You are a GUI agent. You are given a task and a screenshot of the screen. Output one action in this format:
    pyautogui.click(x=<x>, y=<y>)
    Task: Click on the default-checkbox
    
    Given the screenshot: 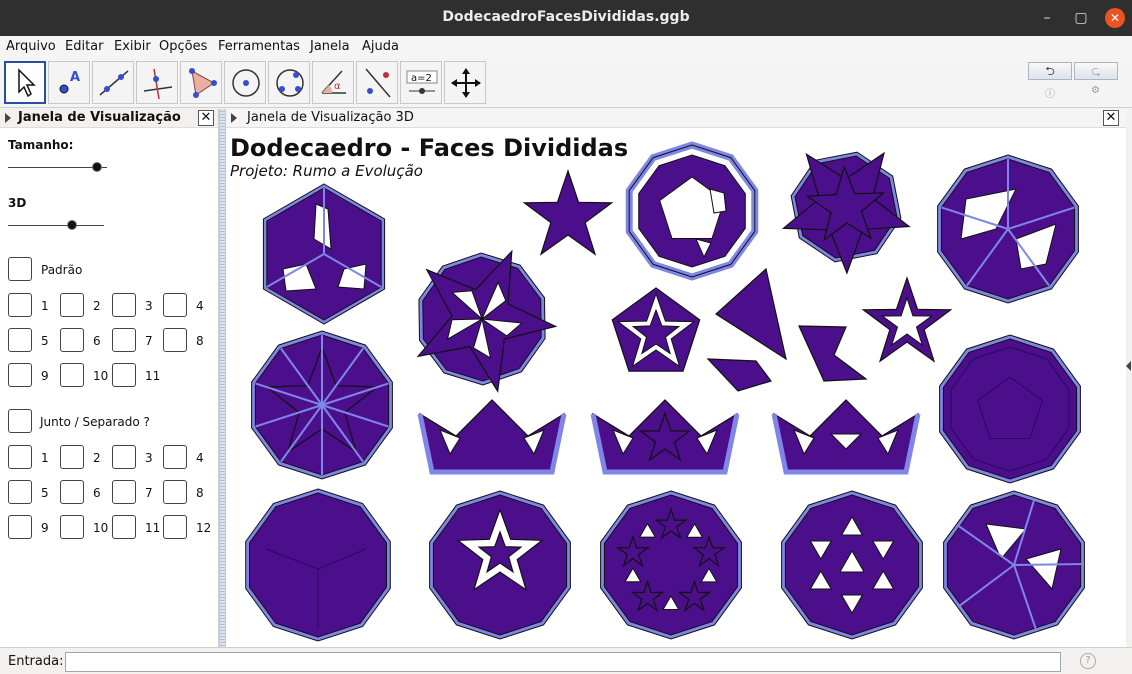 What is the action you would take?
    pyautogui.click(x=20, y=269)
    